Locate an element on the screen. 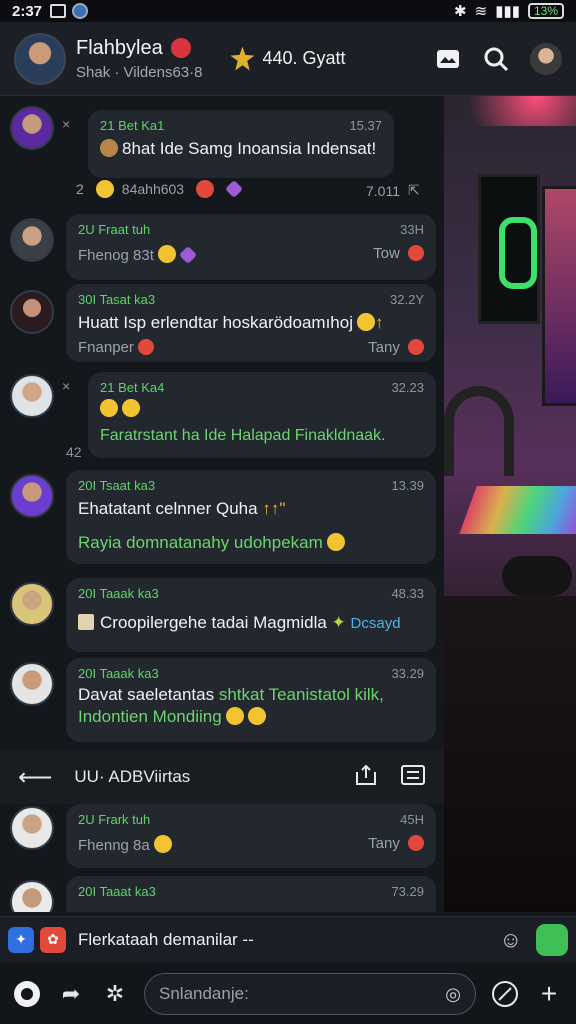 Image resolution: width=576 pixels, height=1024 pixels. message-sender: 20I Taaat ka3 is located at coordinates (117, 891).